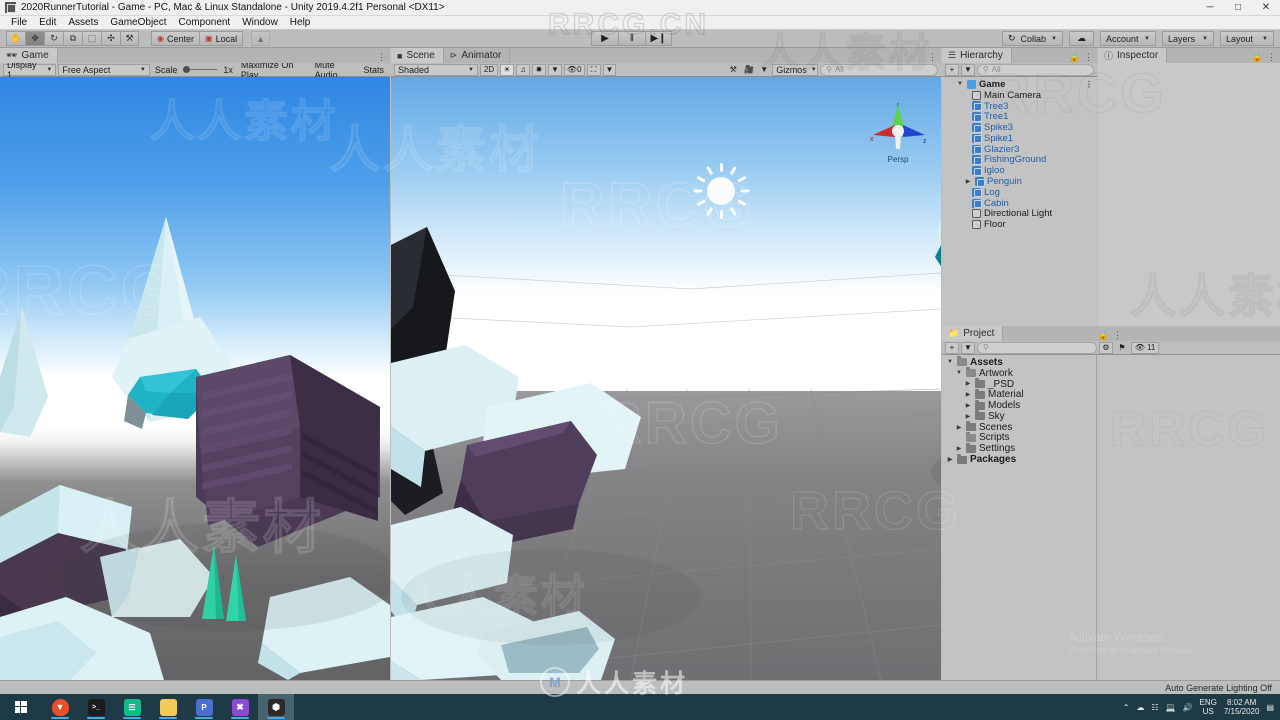  Describe the element at coordinates (91, 38) in the screenshot. I see `rect-tool-icon: ⬚` at that location.